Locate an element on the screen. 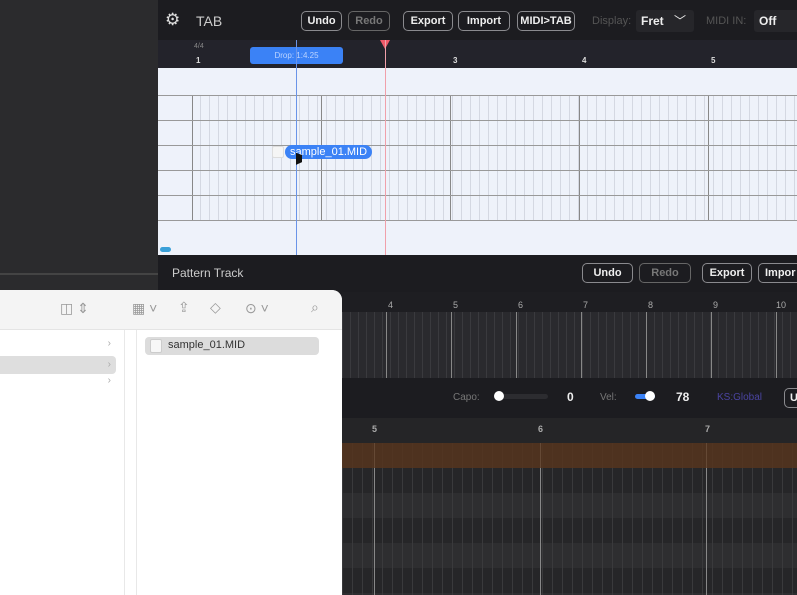 The height and width of the screenshot is (595, 797). highlighted-track is located at coordinates (569, 455).